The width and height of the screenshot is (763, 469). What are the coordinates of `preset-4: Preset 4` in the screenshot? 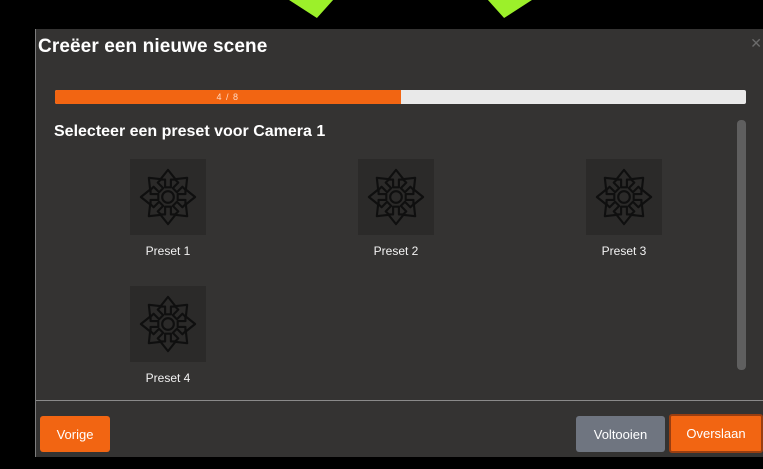 It's located at (168, 335).